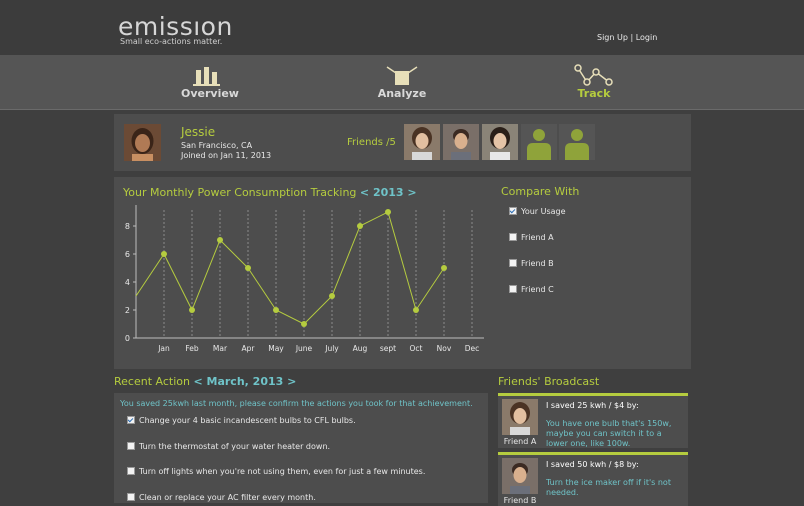  Describe the element at coordinates (592, 405) in the screenshot. I see `broadcast-headline: I saved 25 kwh / $4 by:` at that location.